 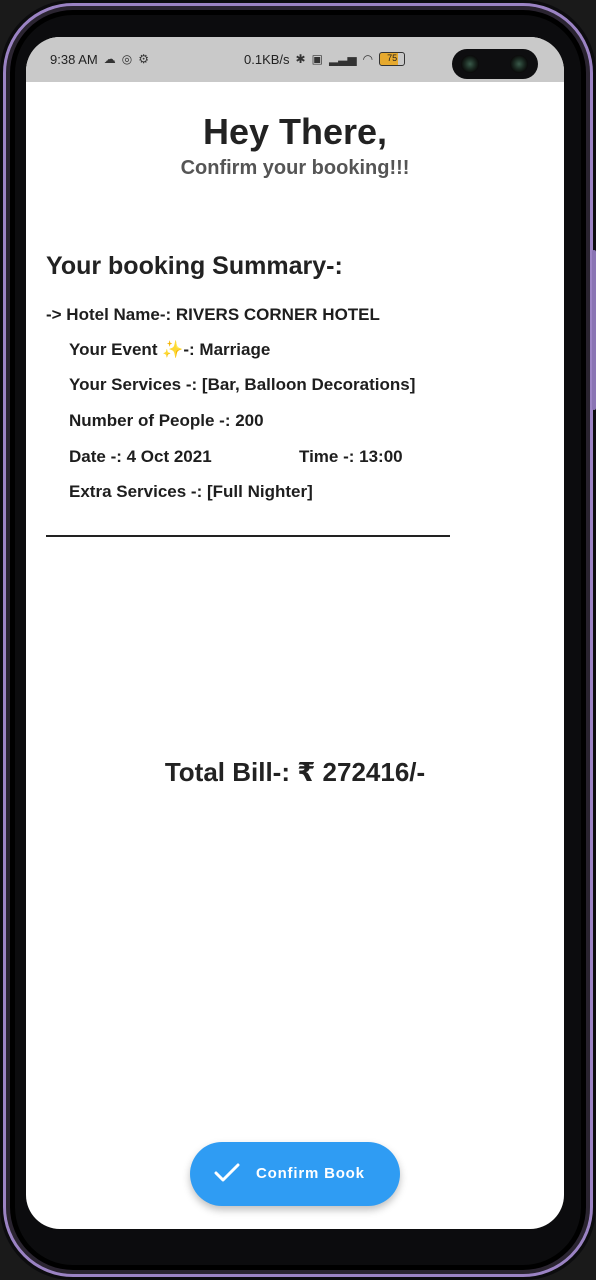 I want to click on signal-icon: ▂▃▅, so click(x=342, y=59).